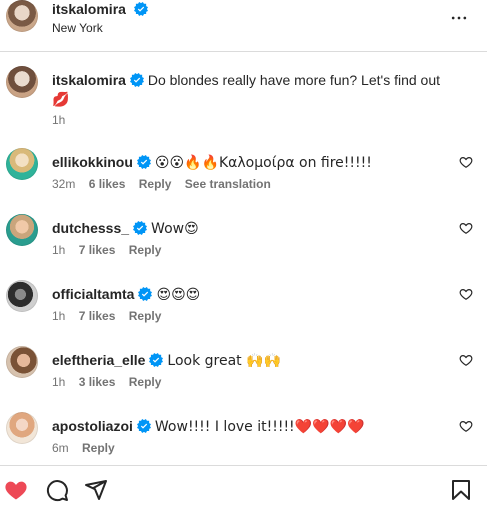 This screenshot has height=509, width=487. What do you see at coordinates (263, 163) in the screenshot?
I see `comment-text: 😮😮🔥🔥Καλομοίρα on fire!!!!!` at bounding box center [263, 163].